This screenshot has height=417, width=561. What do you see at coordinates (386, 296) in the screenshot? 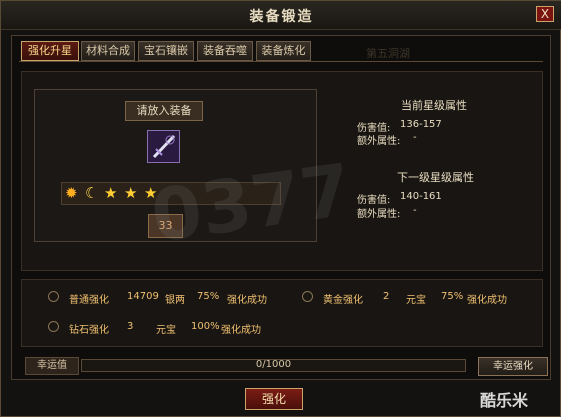
I see `option-gold-amount: 2` at bounding box center [386, 296].